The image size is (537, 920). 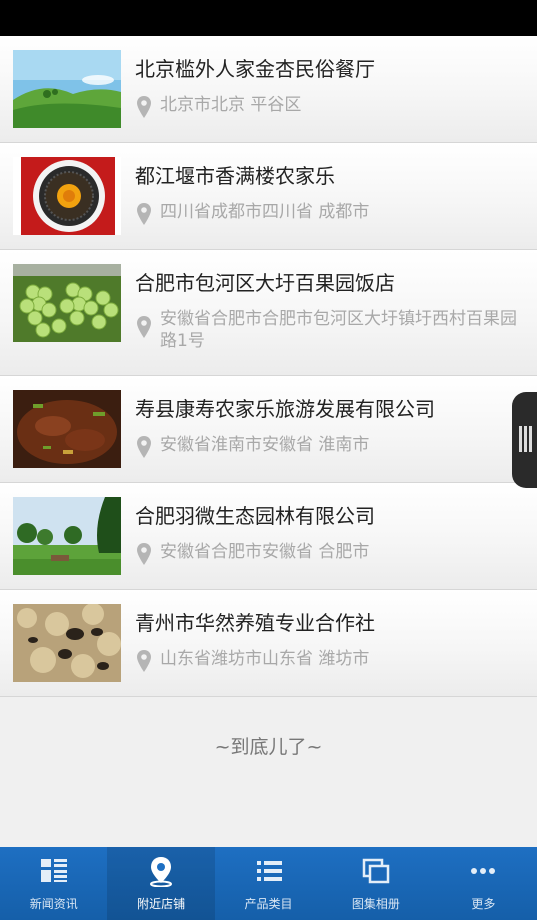 I want to click on store-address: 安徽省合肥市安徽省 合肥市, so click(x=265, y=552).